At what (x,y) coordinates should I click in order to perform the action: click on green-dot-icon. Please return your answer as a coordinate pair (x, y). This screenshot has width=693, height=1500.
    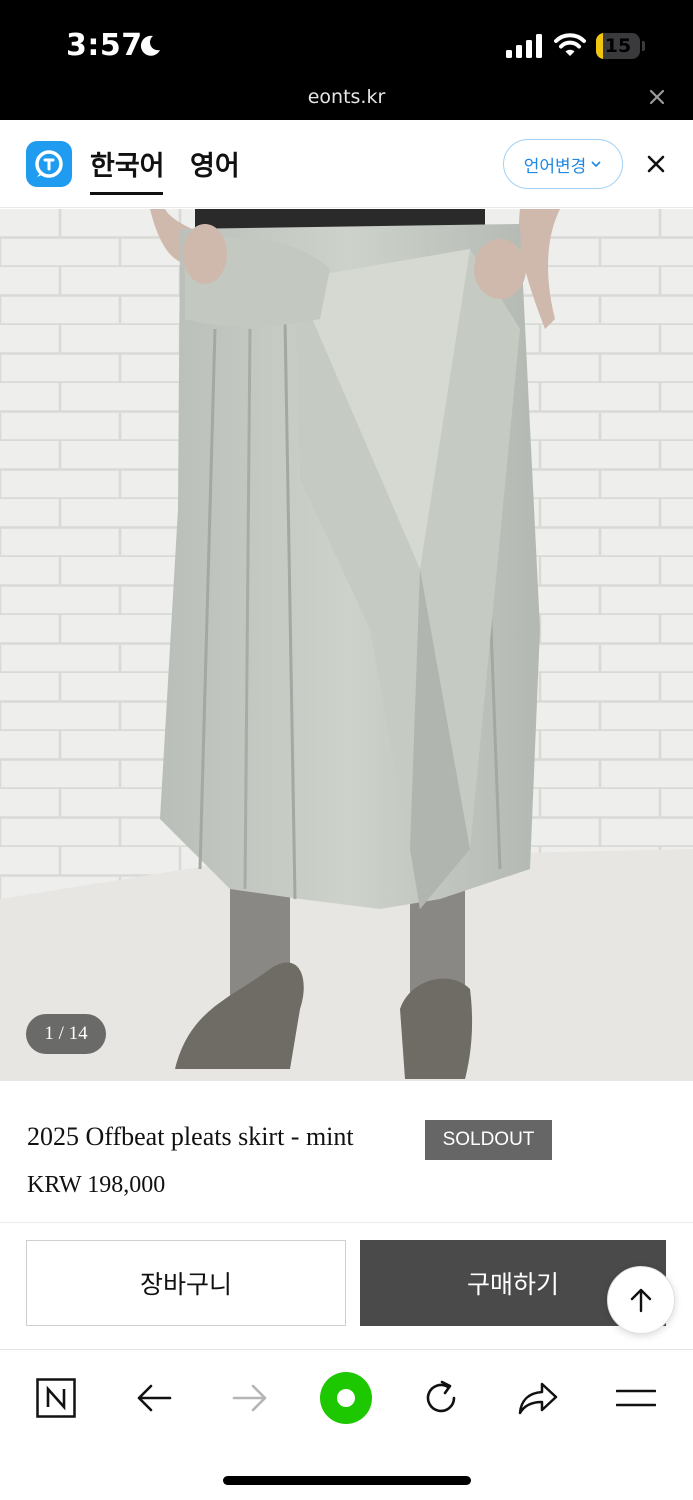
    Looking at the image, I should click on (346, 1398).